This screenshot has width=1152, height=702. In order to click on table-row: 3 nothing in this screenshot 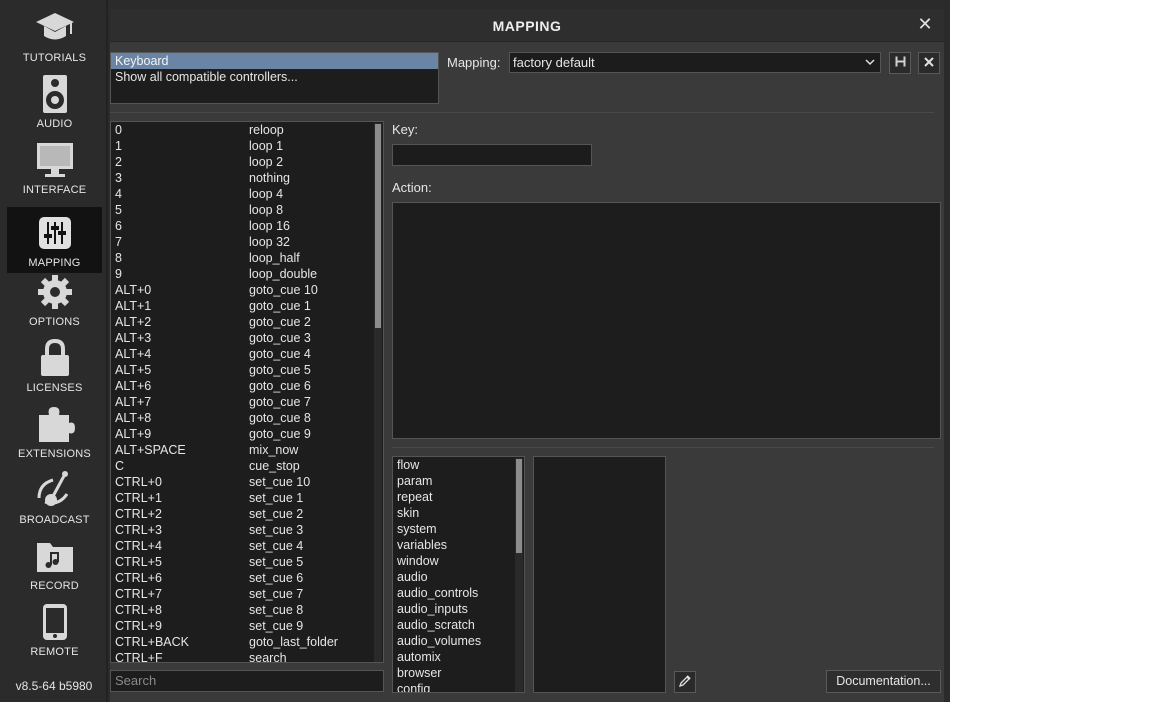, I will do `click(247, 178)`.